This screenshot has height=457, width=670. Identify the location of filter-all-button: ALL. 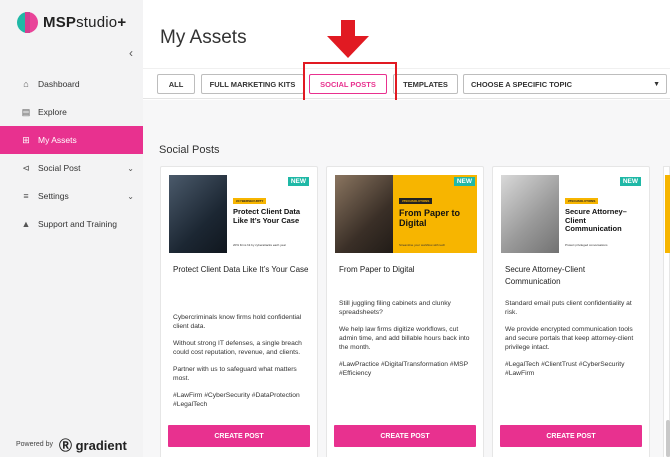
(176, 84).